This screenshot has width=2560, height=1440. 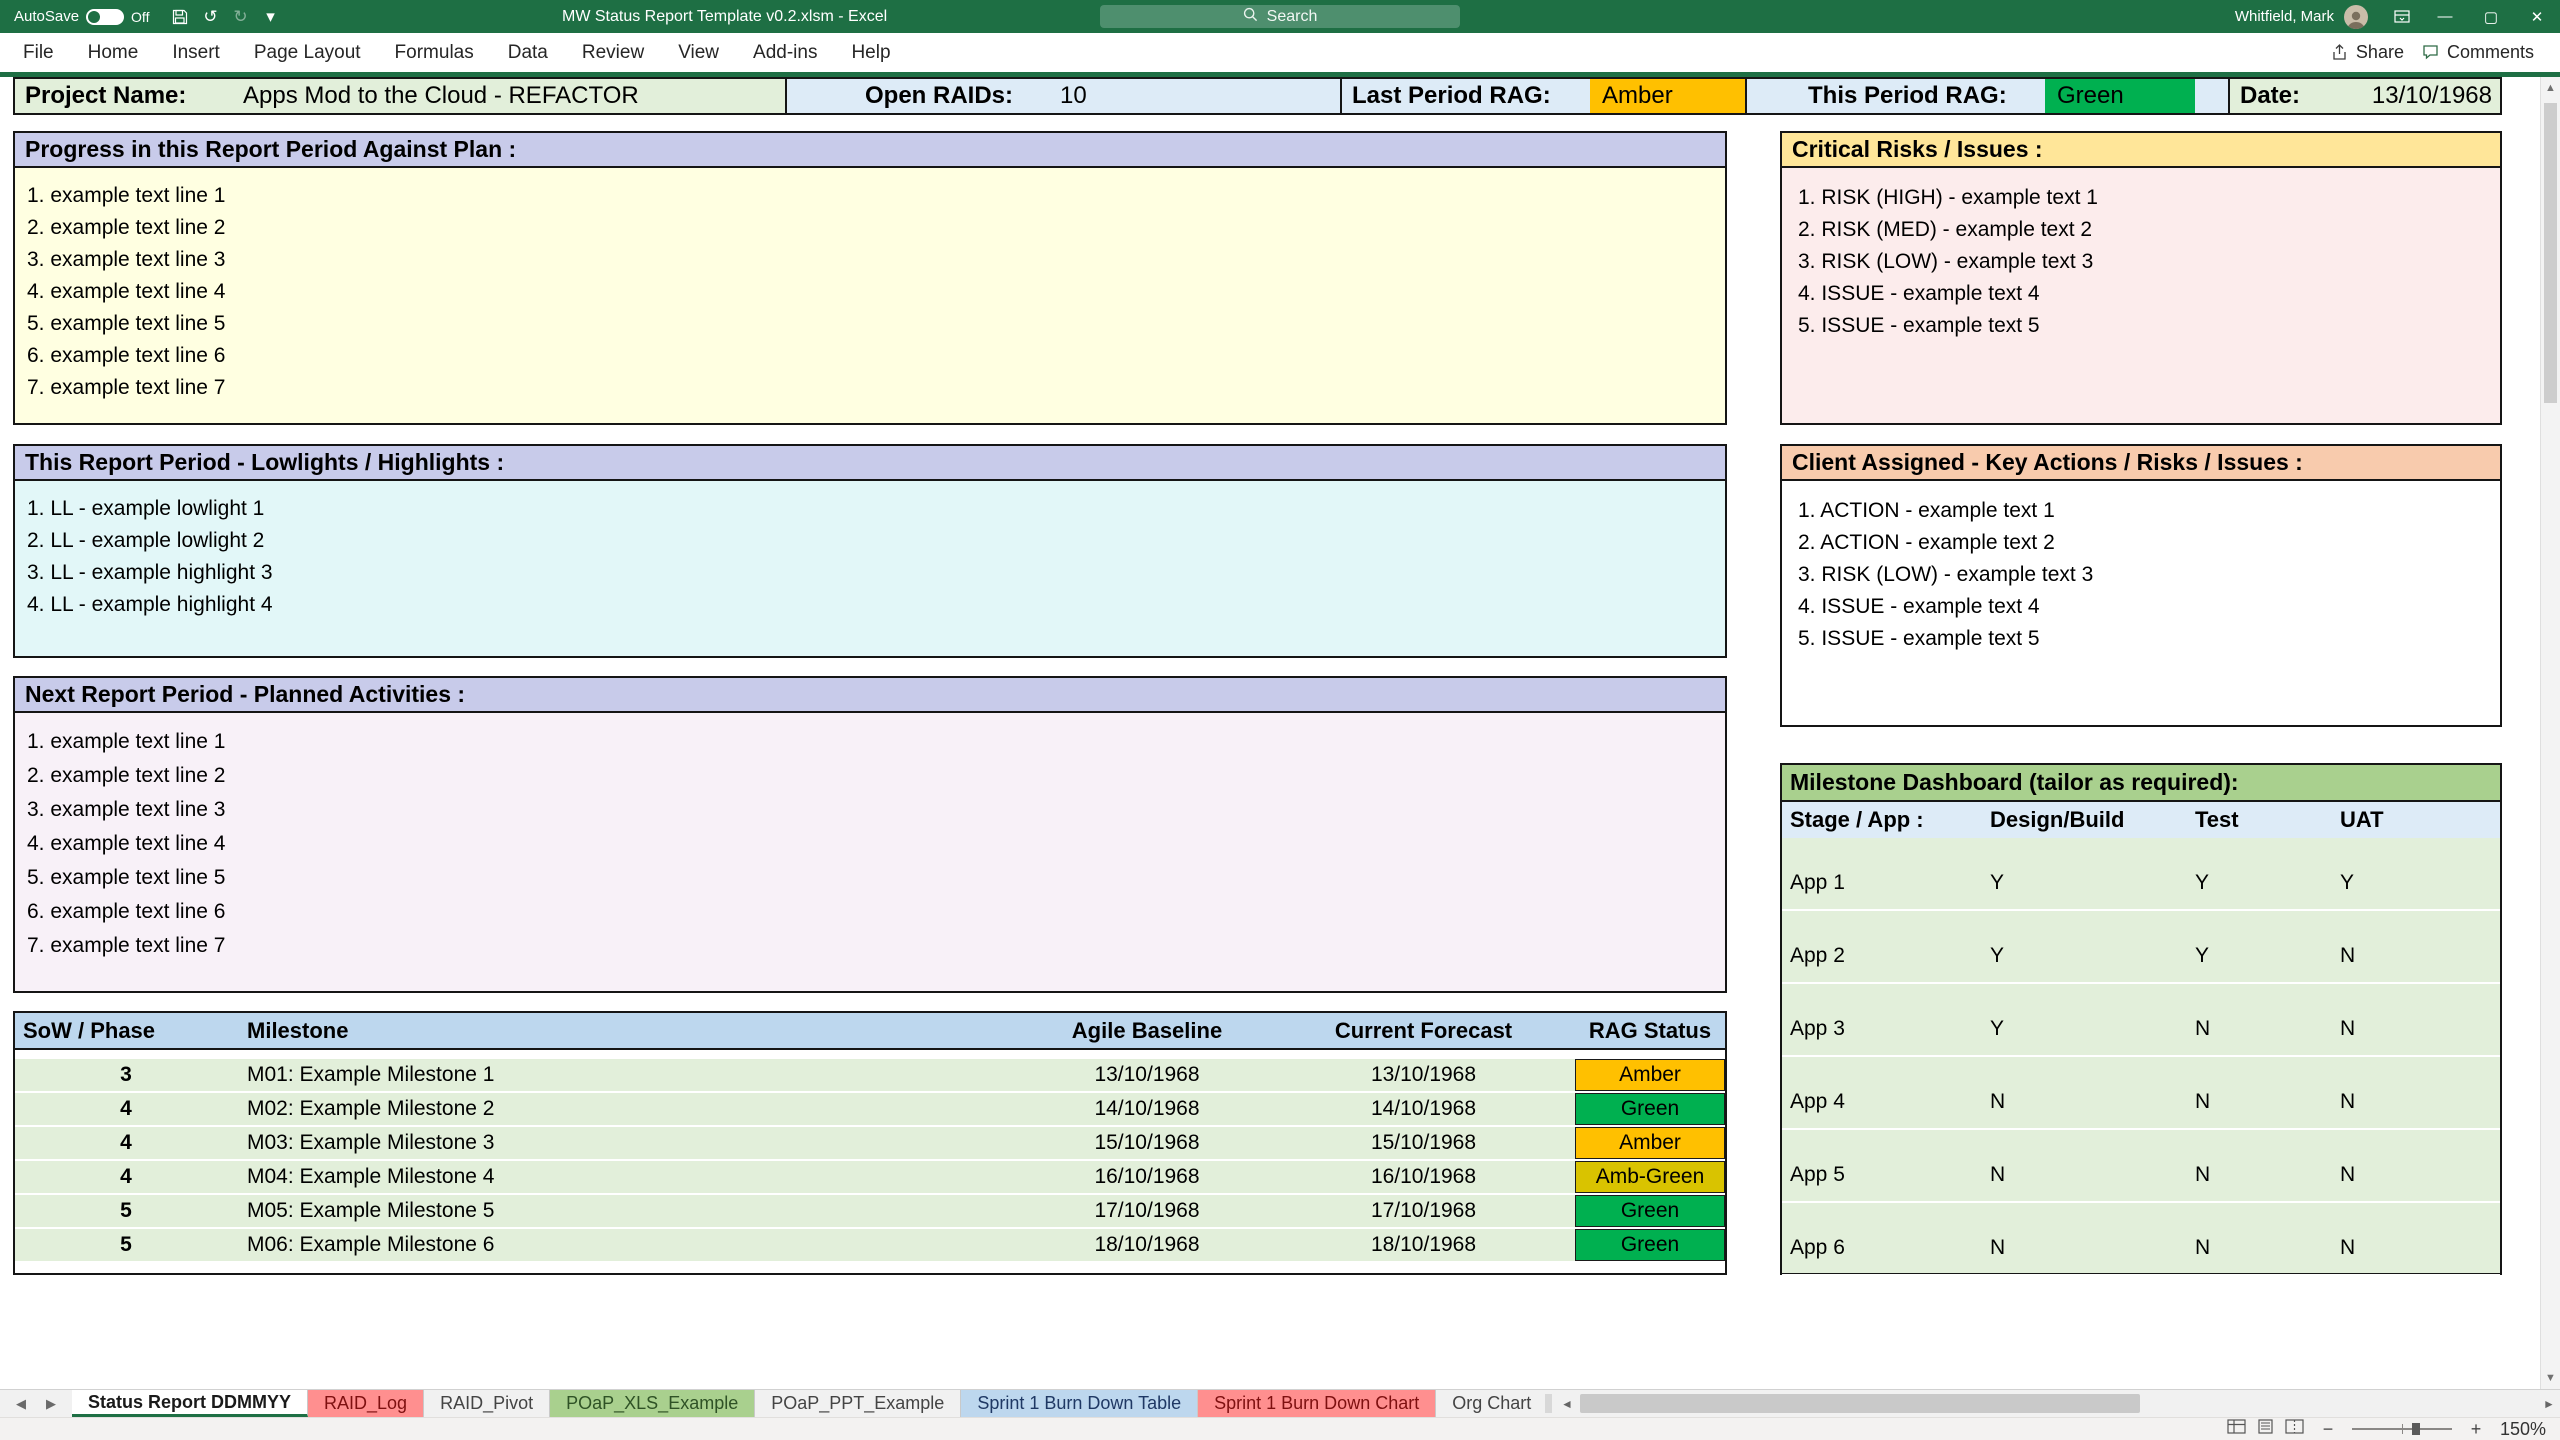 I want to click on app-cell: App 4, so click(x=1882, y=1102).